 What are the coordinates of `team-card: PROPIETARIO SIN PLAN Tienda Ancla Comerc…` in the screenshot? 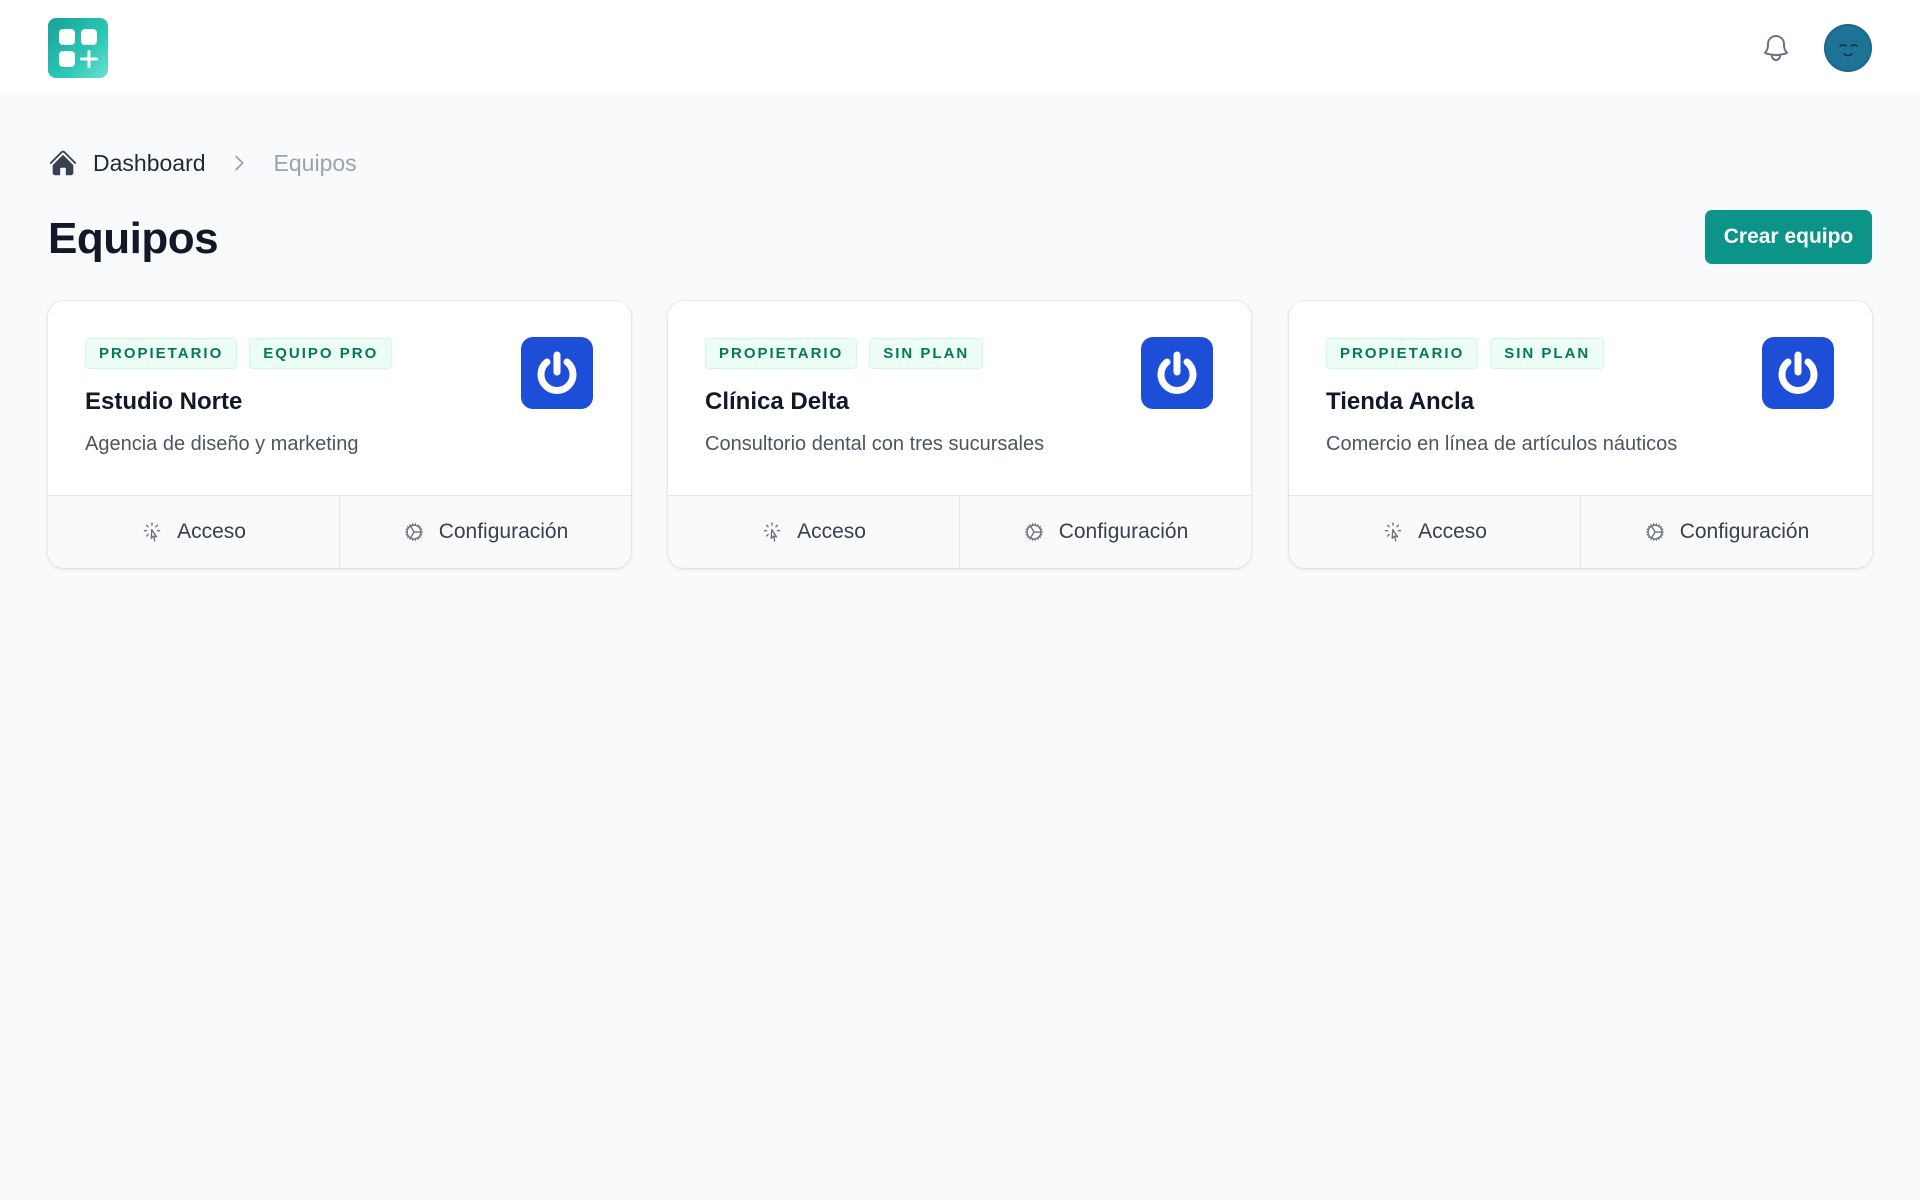 It's located at (1580, 434).